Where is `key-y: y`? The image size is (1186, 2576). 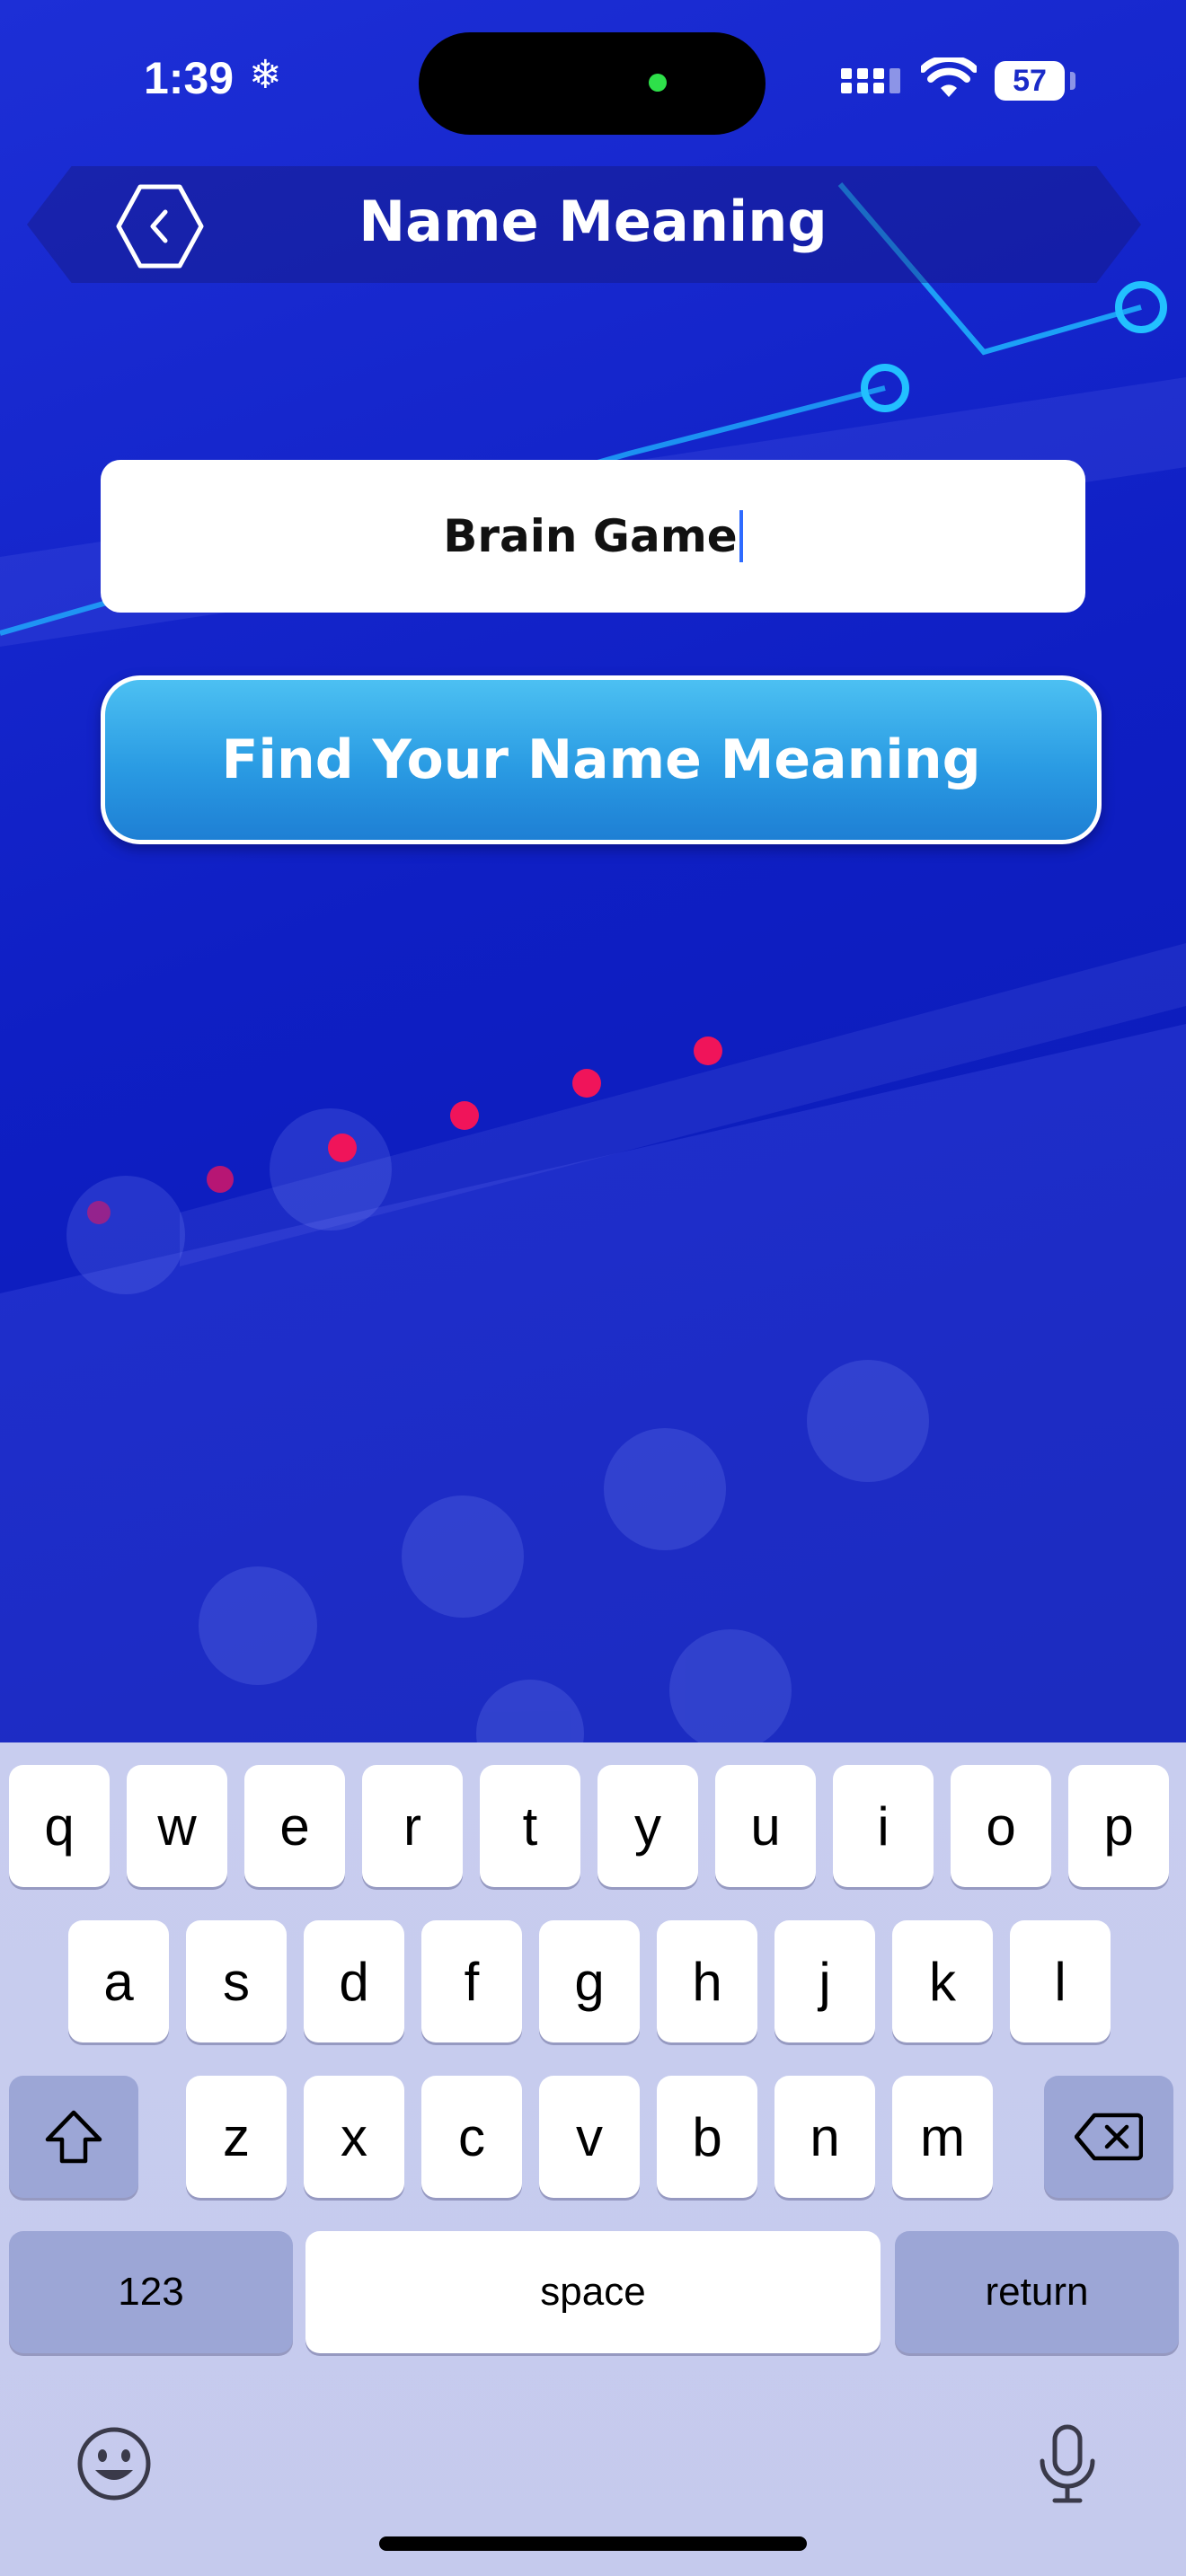 key-y: y is located at coordinates (647, 1826).